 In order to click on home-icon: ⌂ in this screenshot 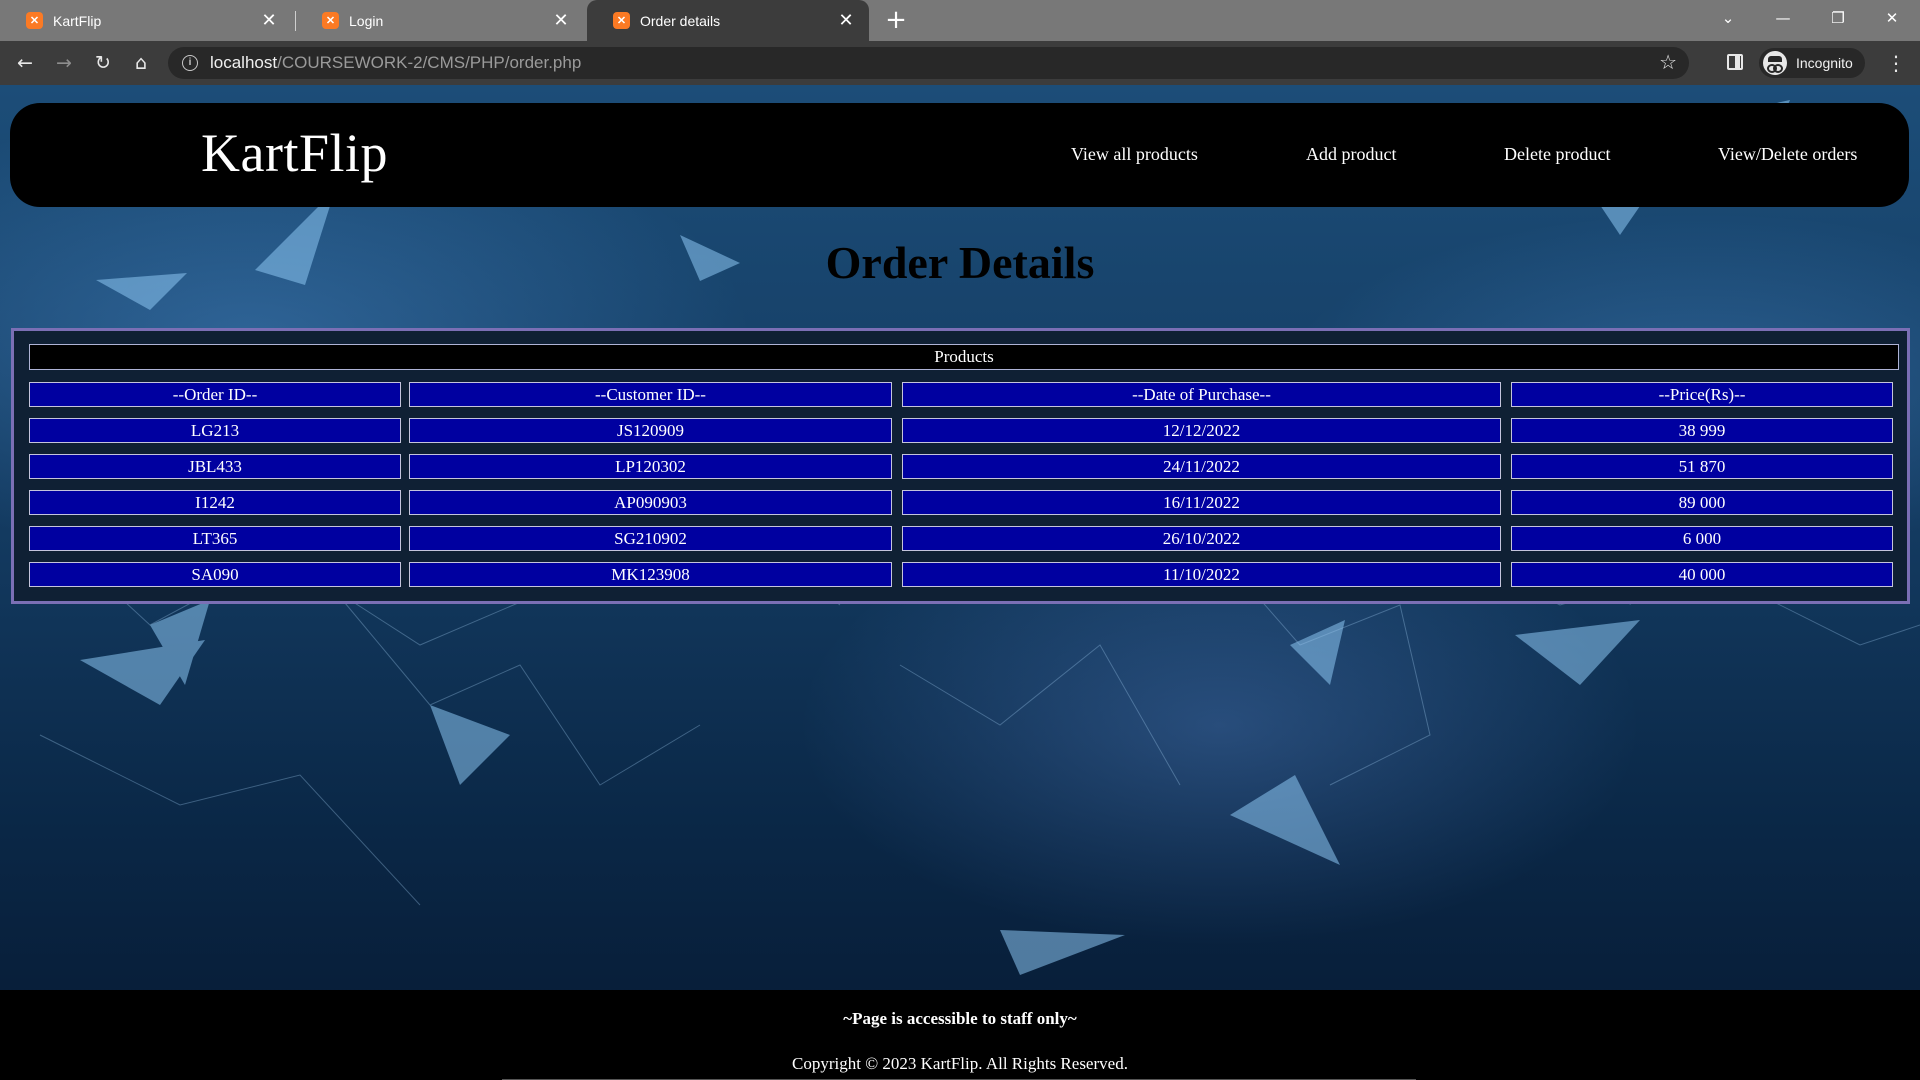, I will do `click(141, 63)`.